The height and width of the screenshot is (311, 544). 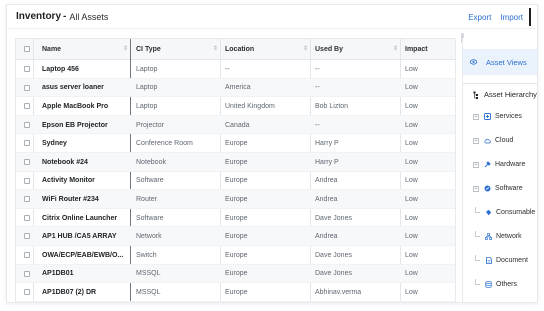 What do you see at coordinates (39, 16) in the screenshot?
I see `page-title: Inventory` at bounding box center [39, 16].